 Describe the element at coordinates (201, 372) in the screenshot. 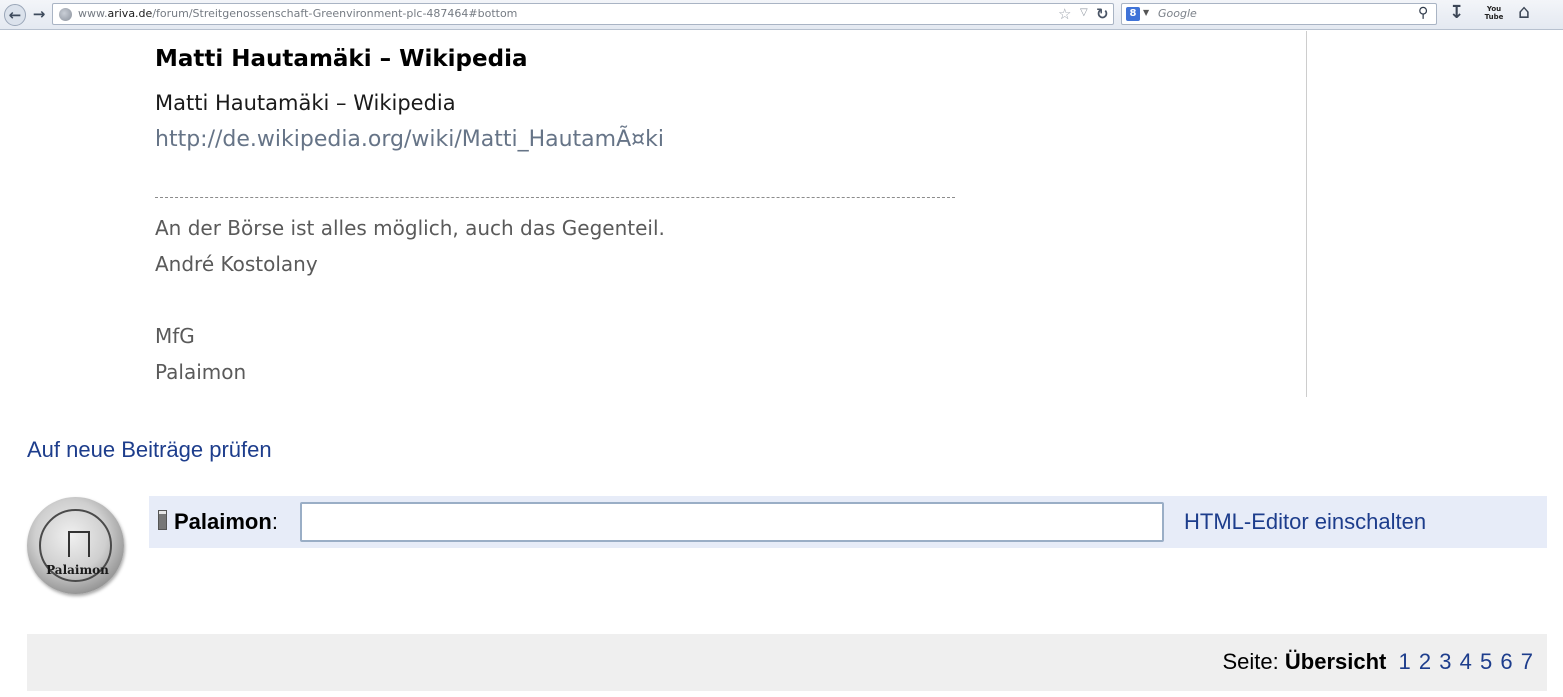

I see `signature-name: Palaimon` at that location.